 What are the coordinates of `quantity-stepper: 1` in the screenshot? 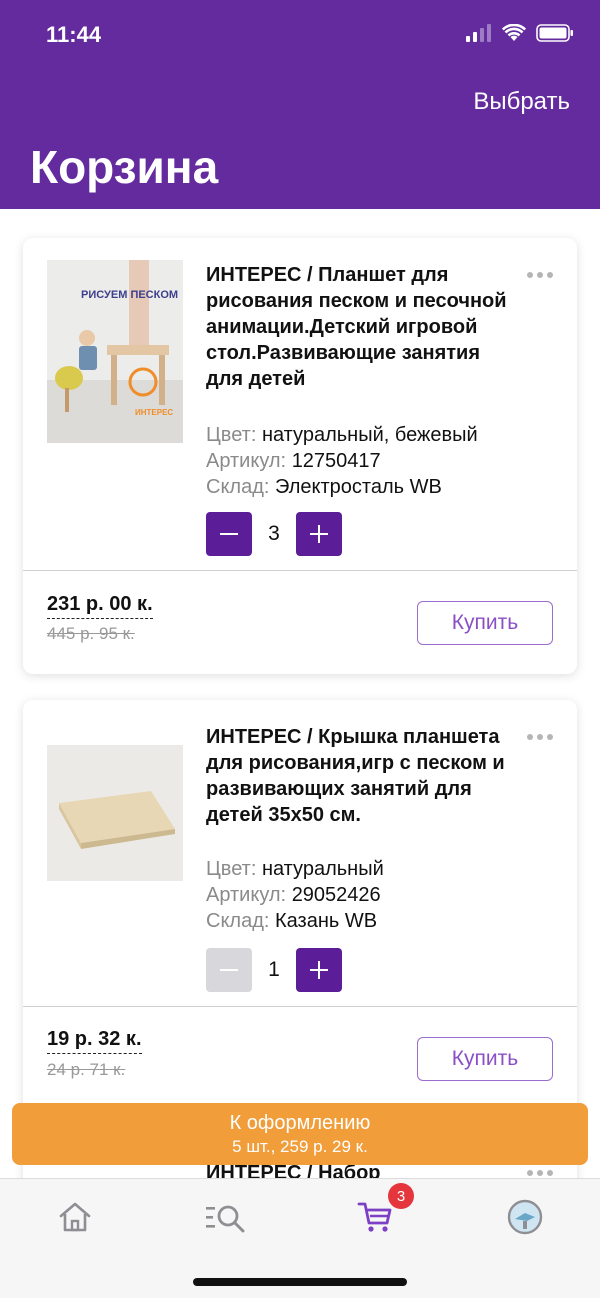 It's located at (274, 970).